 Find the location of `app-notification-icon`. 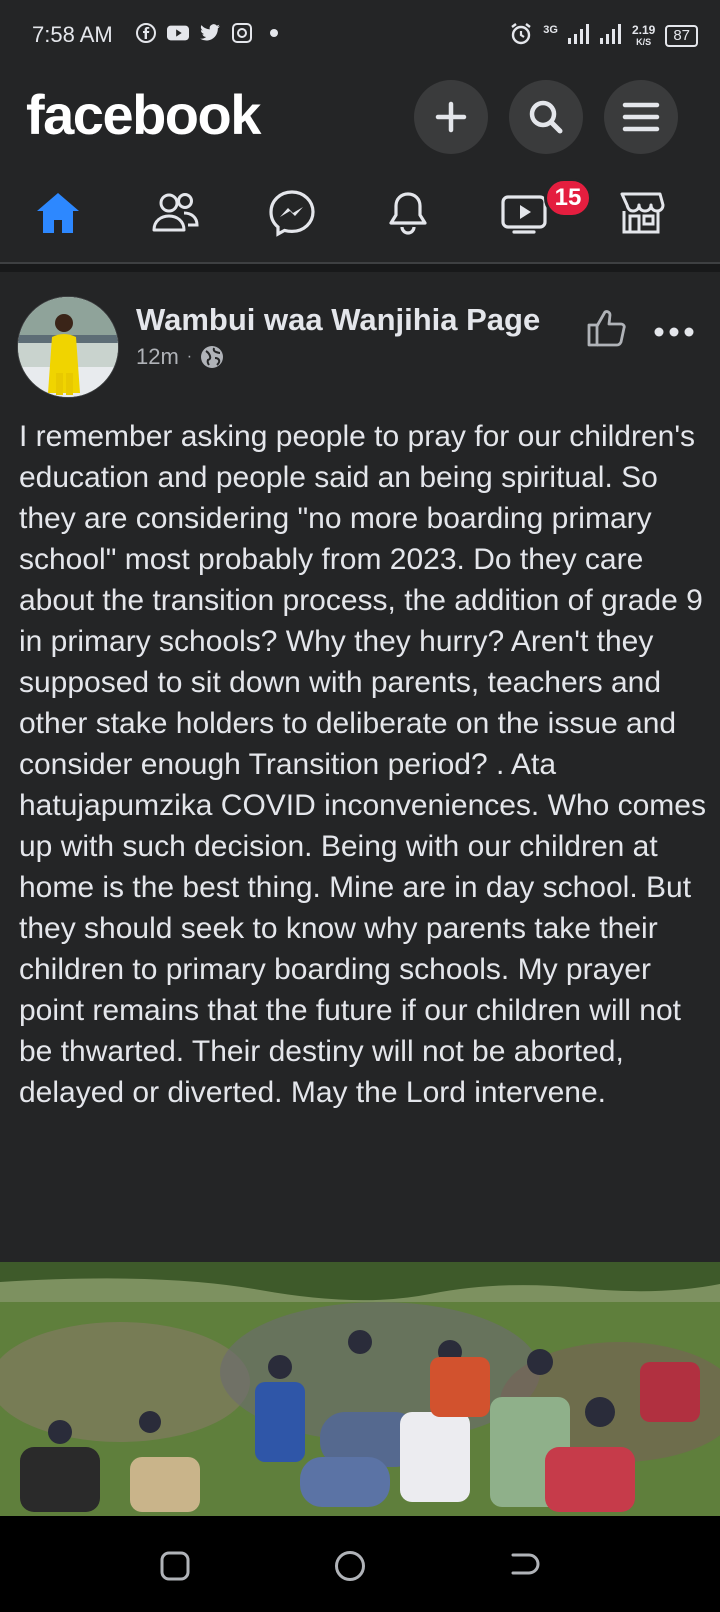

app-notification-icon is located at coordinates (242, 33).